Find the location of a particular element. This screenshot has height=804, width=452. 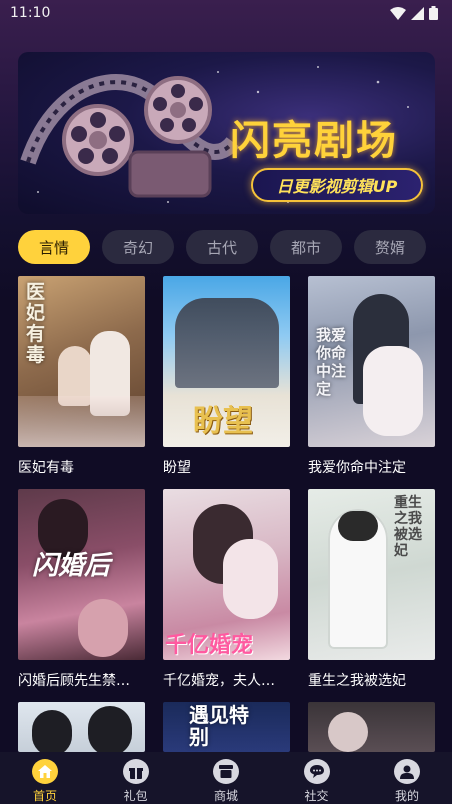

drama-poster: 千亿婚宠 is located at coordinates (226, 574).